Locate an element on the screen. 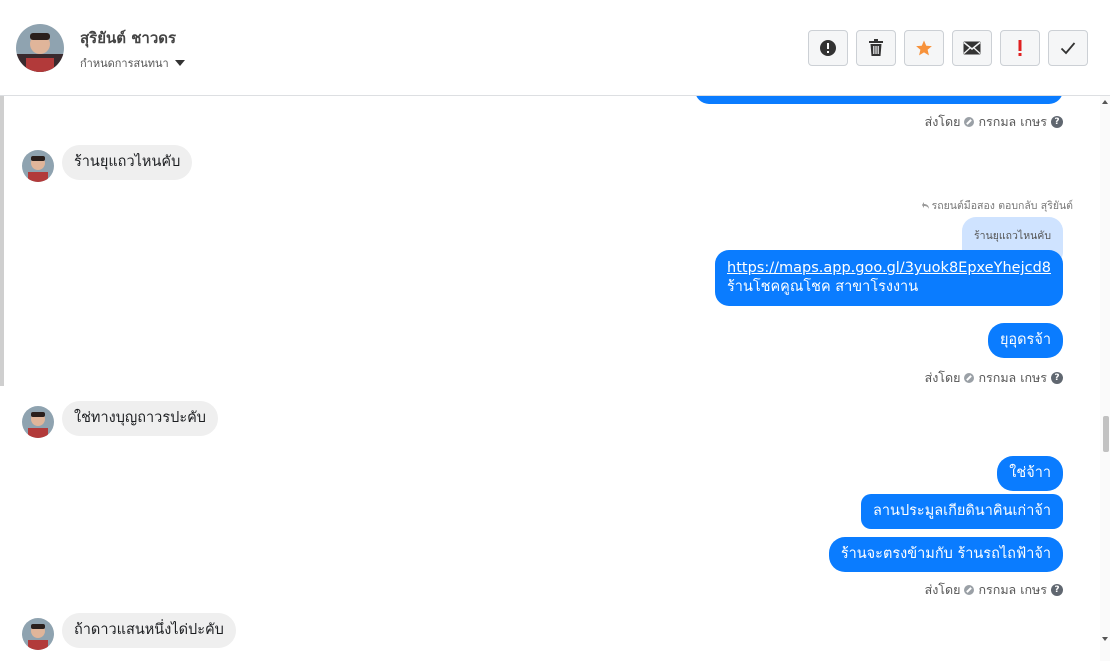 The width and height of the screenshot is (1110, 661). message-bubble-incoming: ถ้าดาวแสนหนึ่งได่ปะคับ is located at coordinates (149, 630).